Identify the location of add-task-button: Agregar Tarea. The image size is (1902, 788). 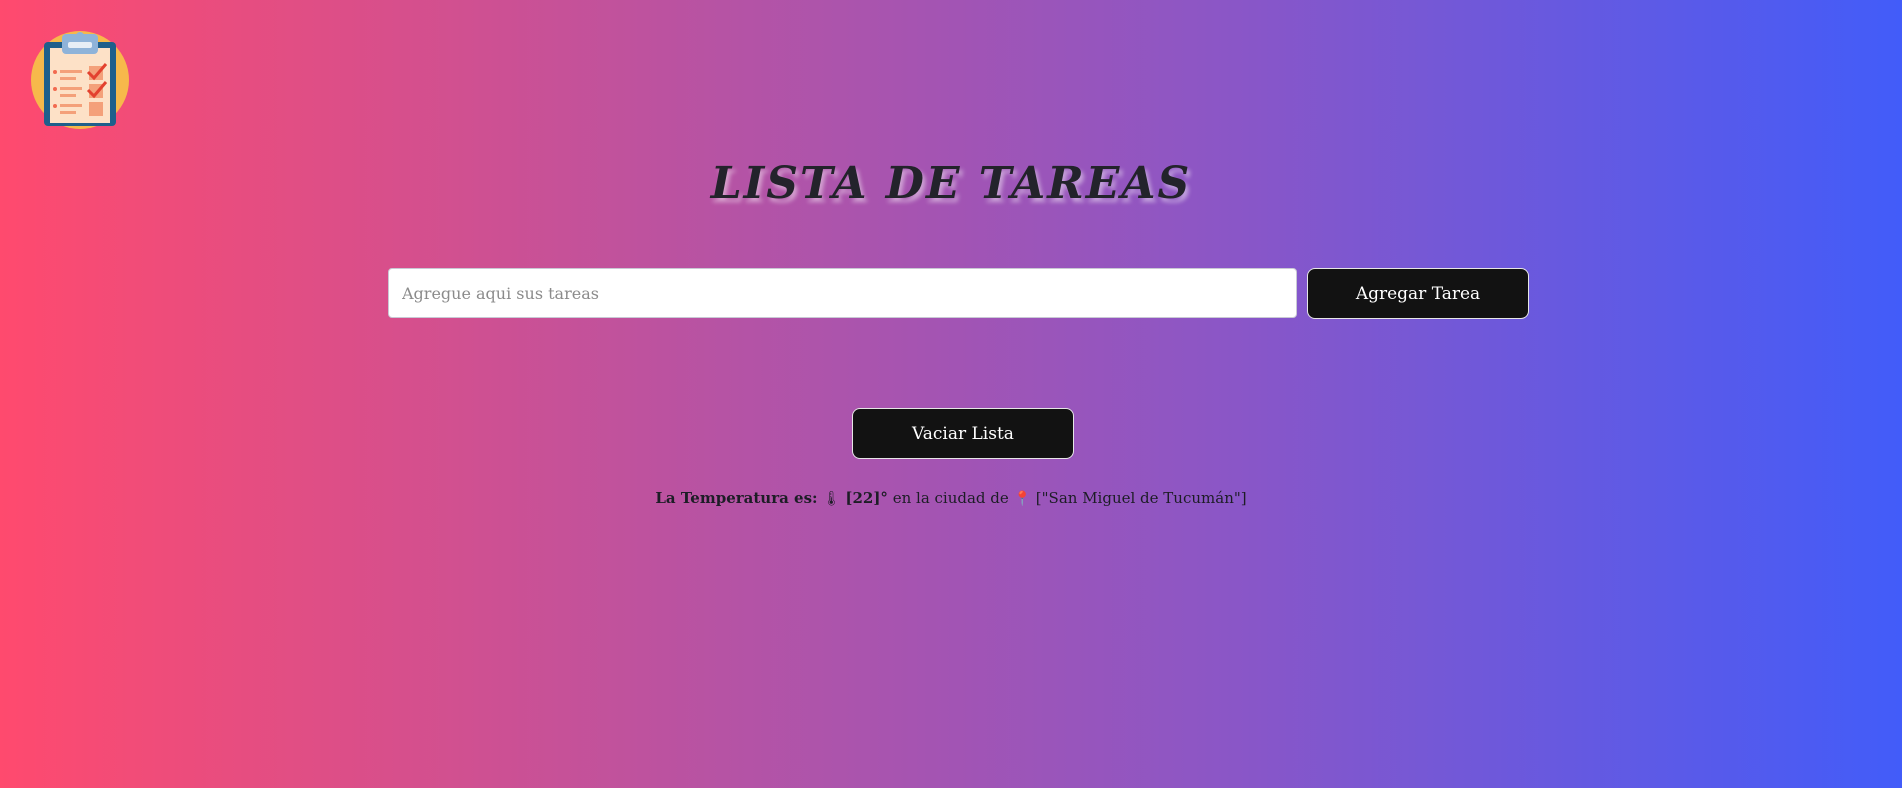
(1418, 293).